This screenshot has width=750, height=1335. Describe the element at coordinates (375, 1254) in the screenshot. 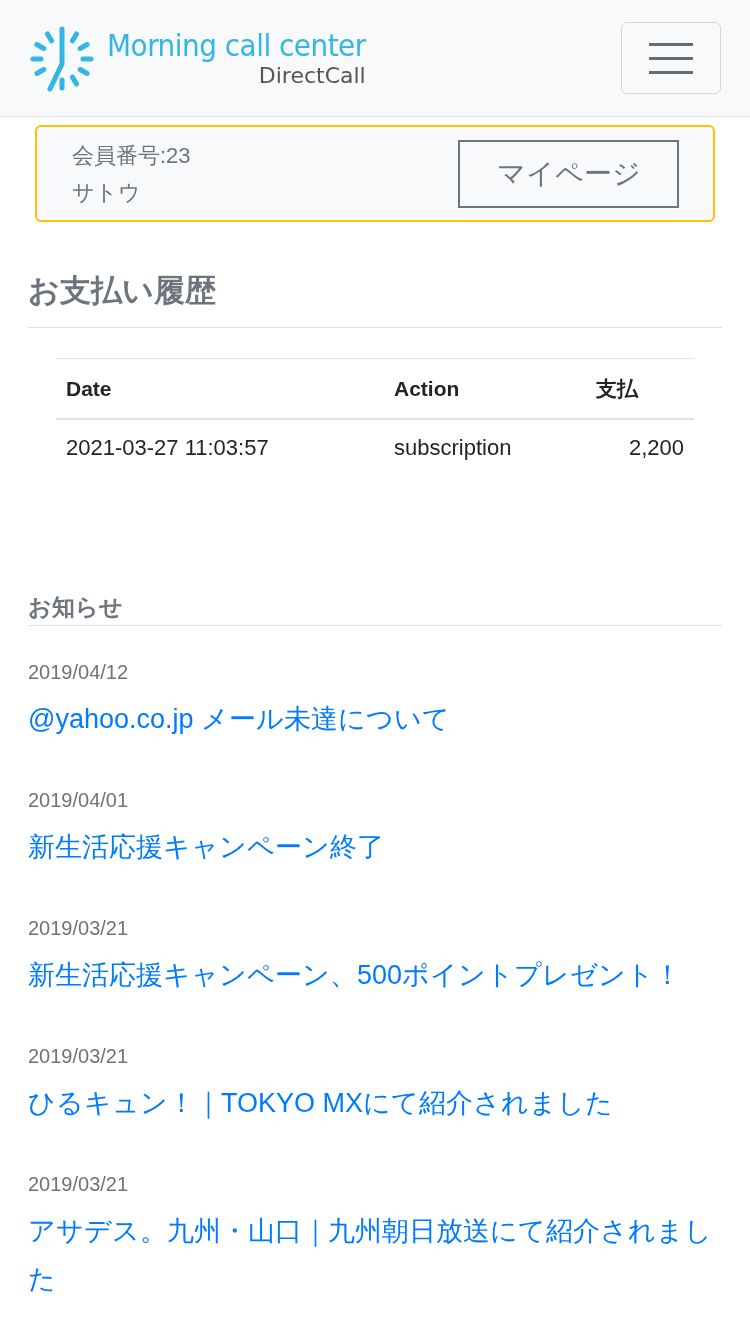

I see `news-link: アサデス。九州・山口｜九州朝日放送にて紹介されました` at that location.